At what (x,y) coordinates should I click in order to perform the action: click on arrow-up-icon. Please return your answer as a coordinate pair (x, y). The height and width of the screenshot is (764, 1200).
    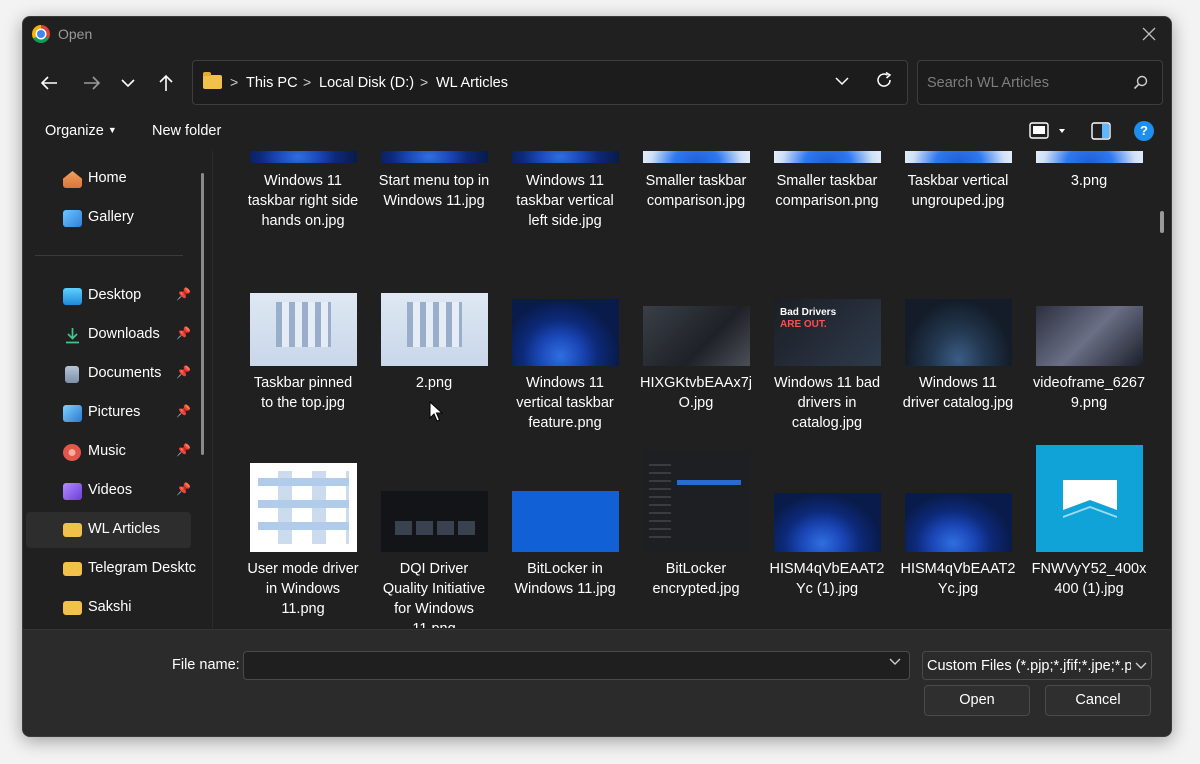
    Looking at the image, I should click on (166, 82).